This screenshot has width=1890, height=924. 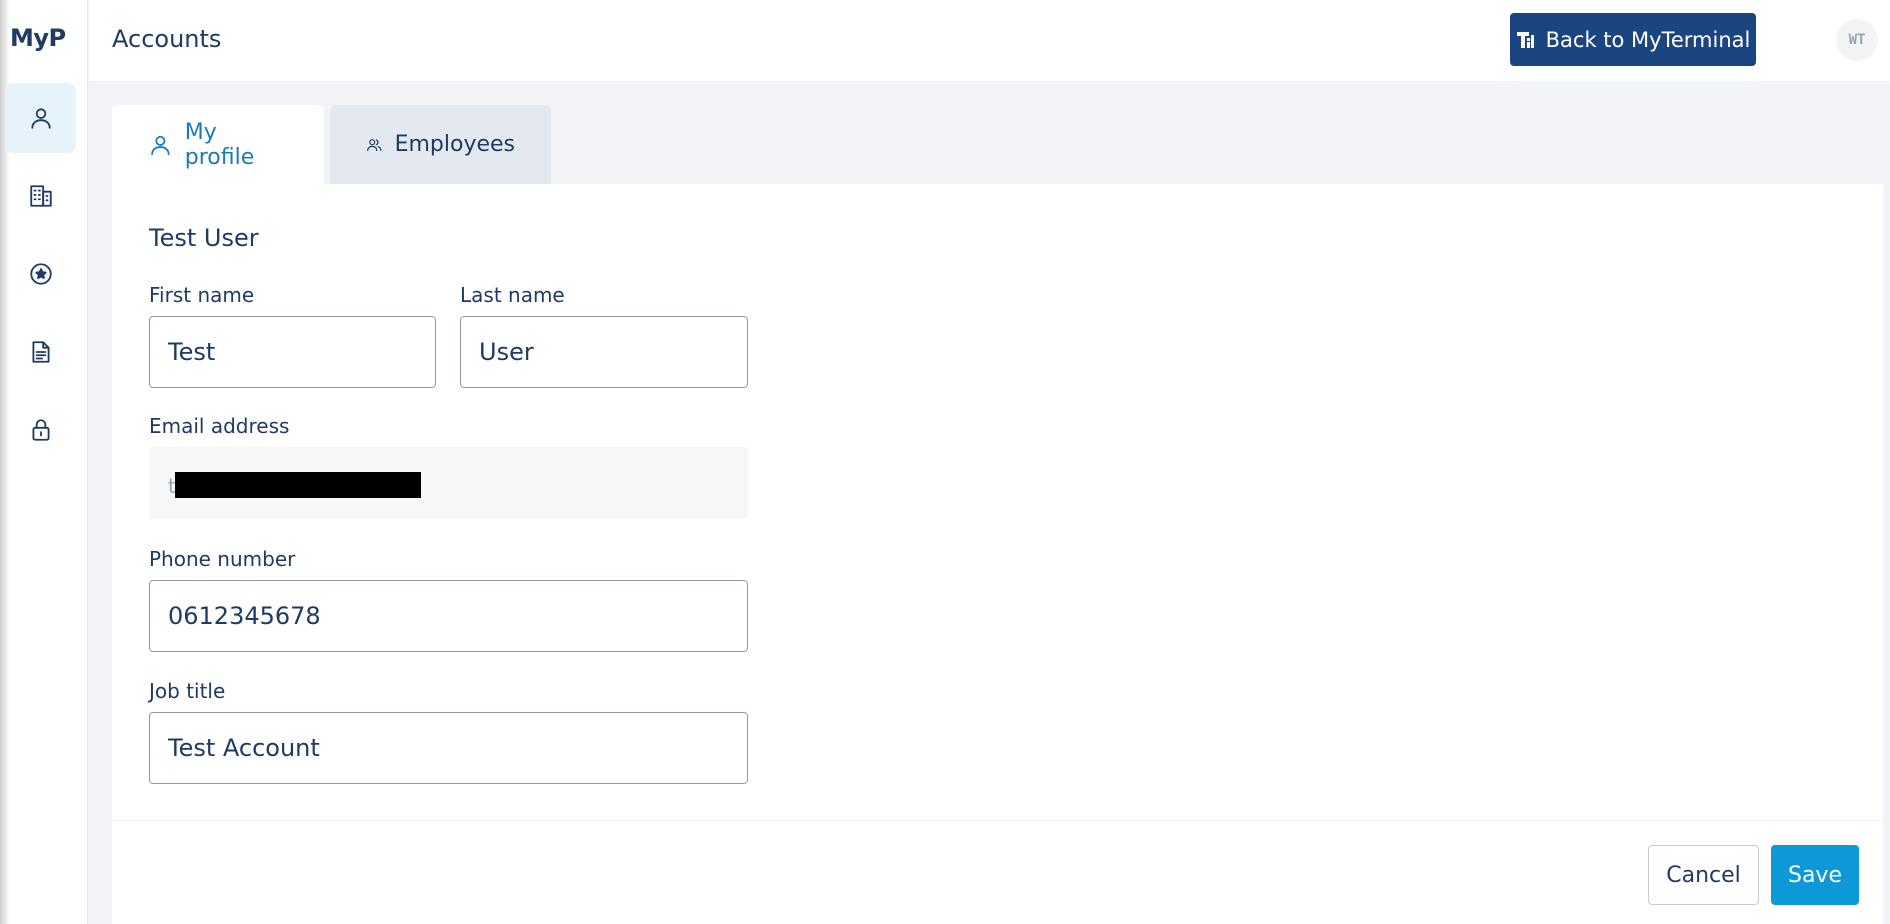 I want to click on email-field: t, so click(x=448, y=483).